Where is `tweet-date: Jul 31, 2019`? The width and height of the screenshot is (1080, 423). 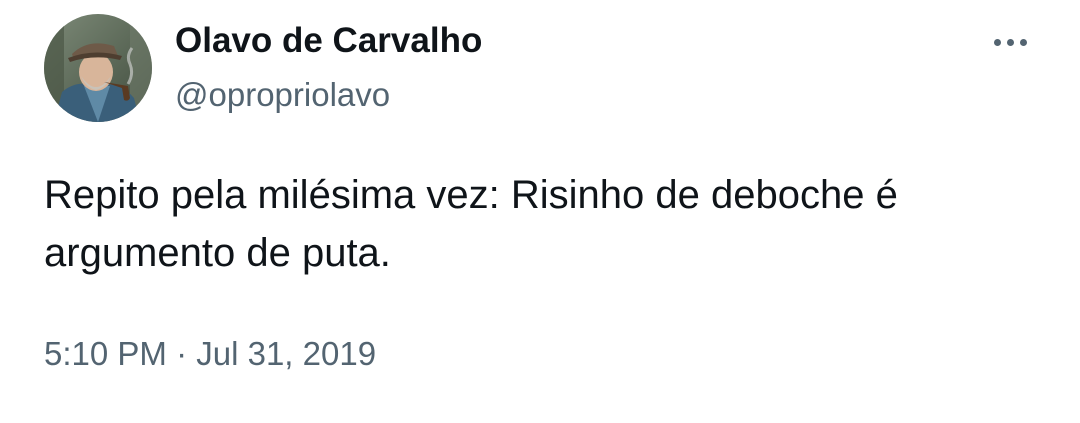
tweet-date: Jul 31, 2019 is located at coordinates (286, 353).